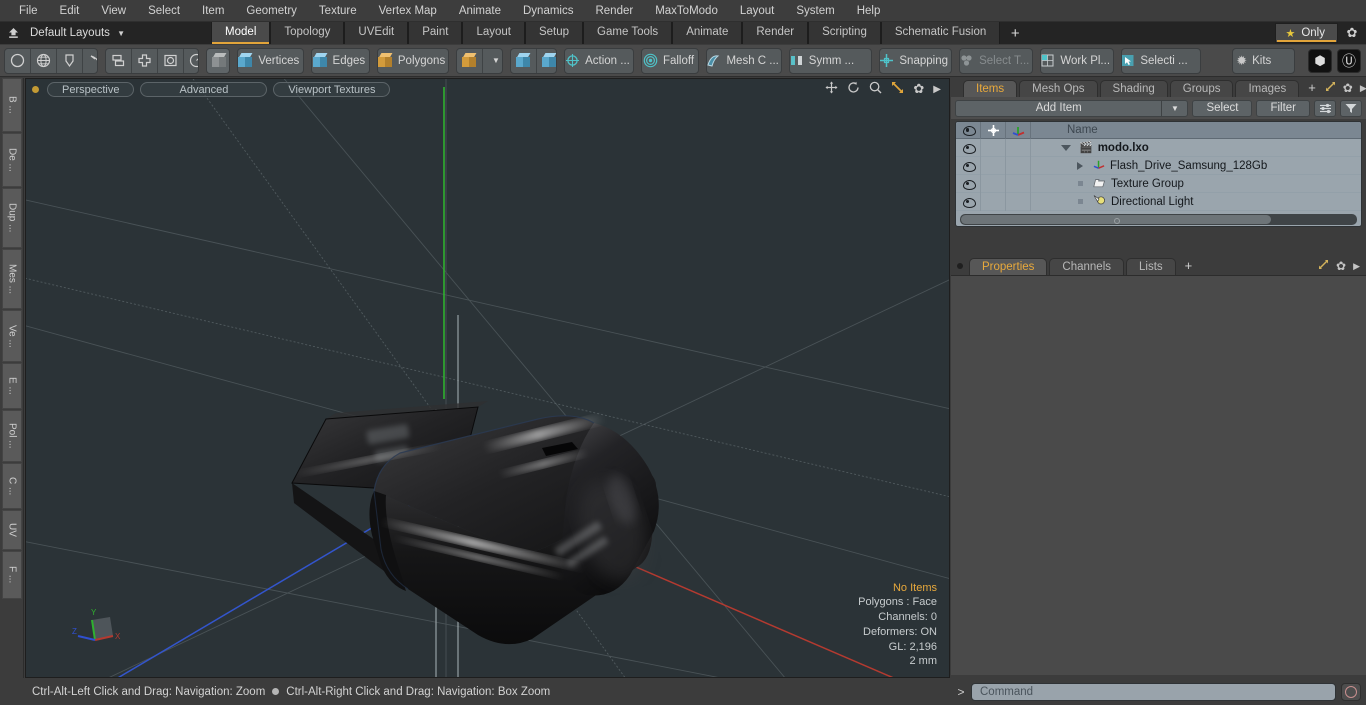  I want to click on table-row: Flash_Drive_Samsung_128Gb, so click(1158, 165).